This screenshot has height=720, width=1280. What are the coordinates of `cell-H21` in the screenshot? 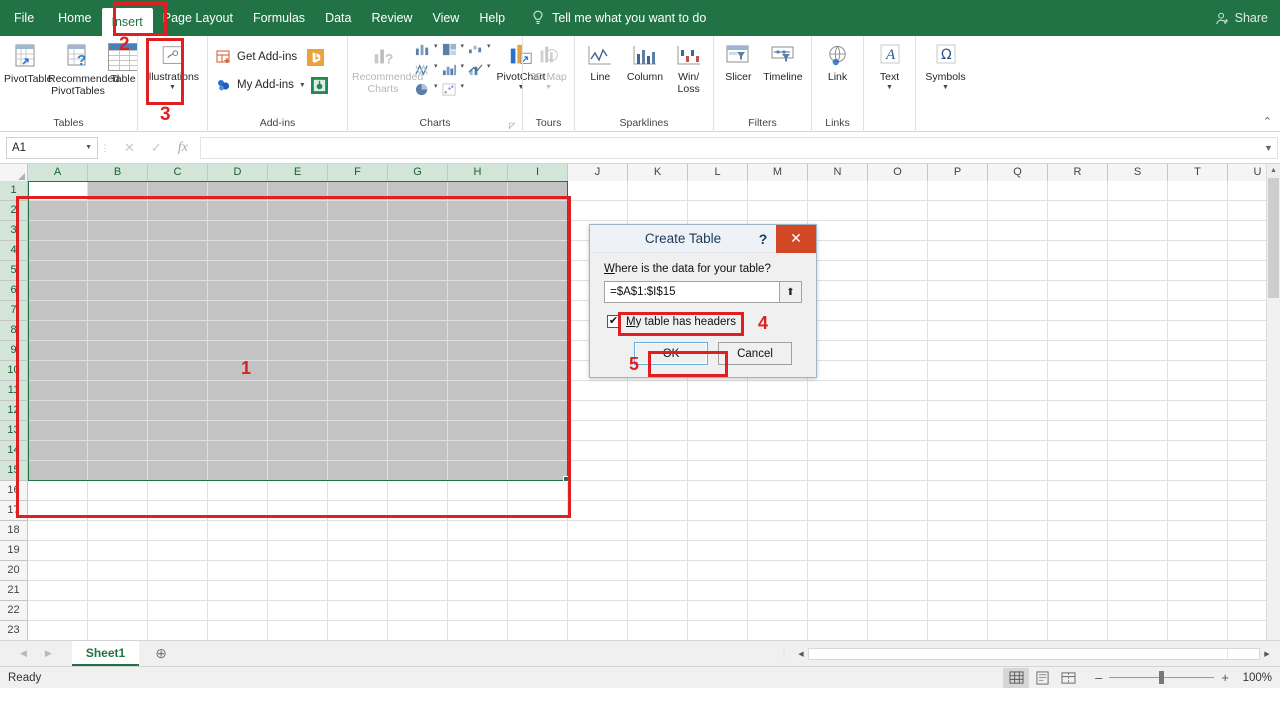 It's located at (478, 591).